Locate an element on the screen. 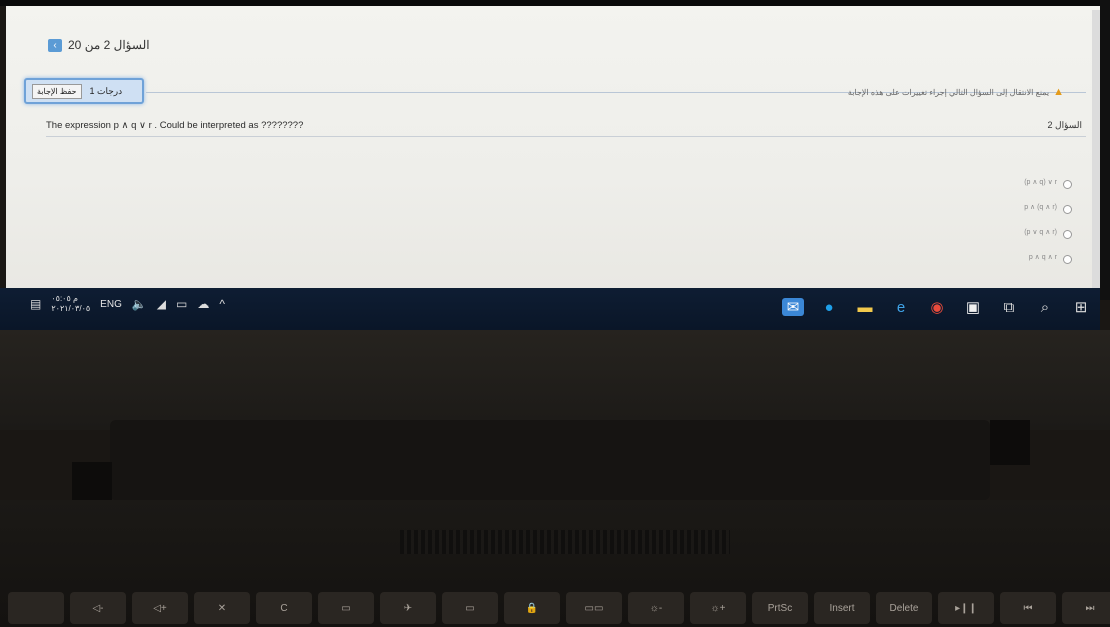  save-answer-button: حفظ الإجابة is located at coordinates (57, 91).